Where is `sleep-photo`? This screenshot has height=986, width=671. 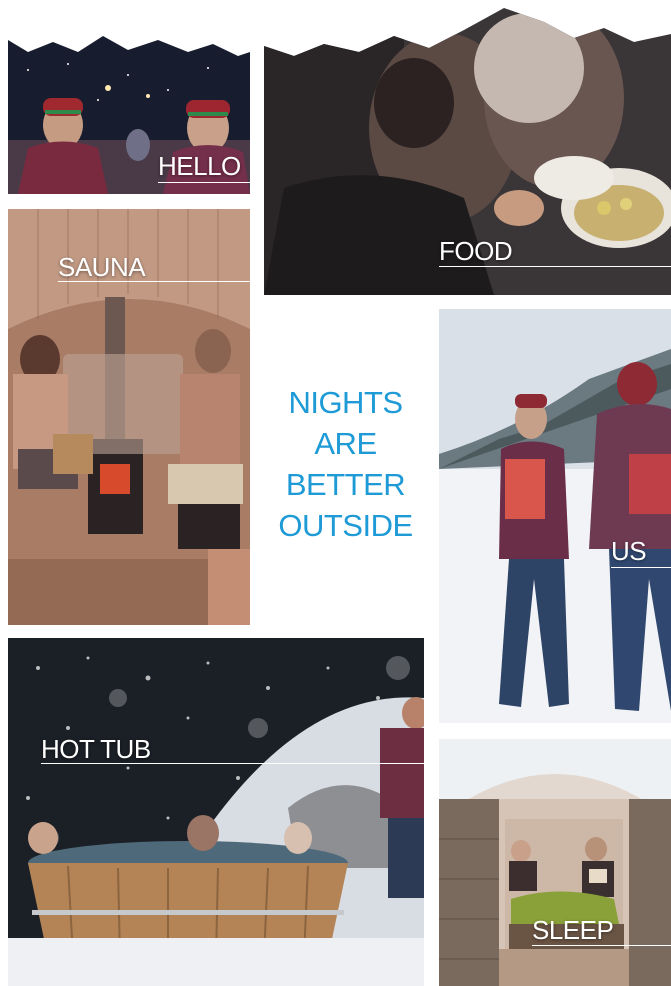
sleep-photo is located at coordinates (555, 862).